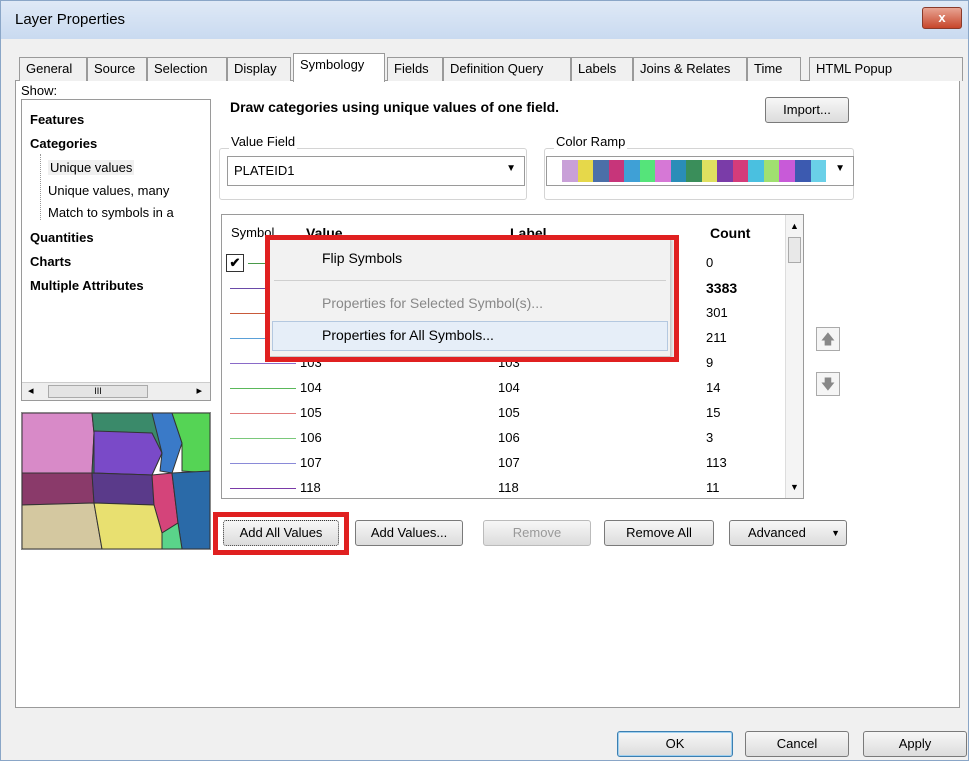 Image resolution: width=969 pixels, height=761 pixels. I want to click on tab-symbology: Symbology, so click(339, 67).